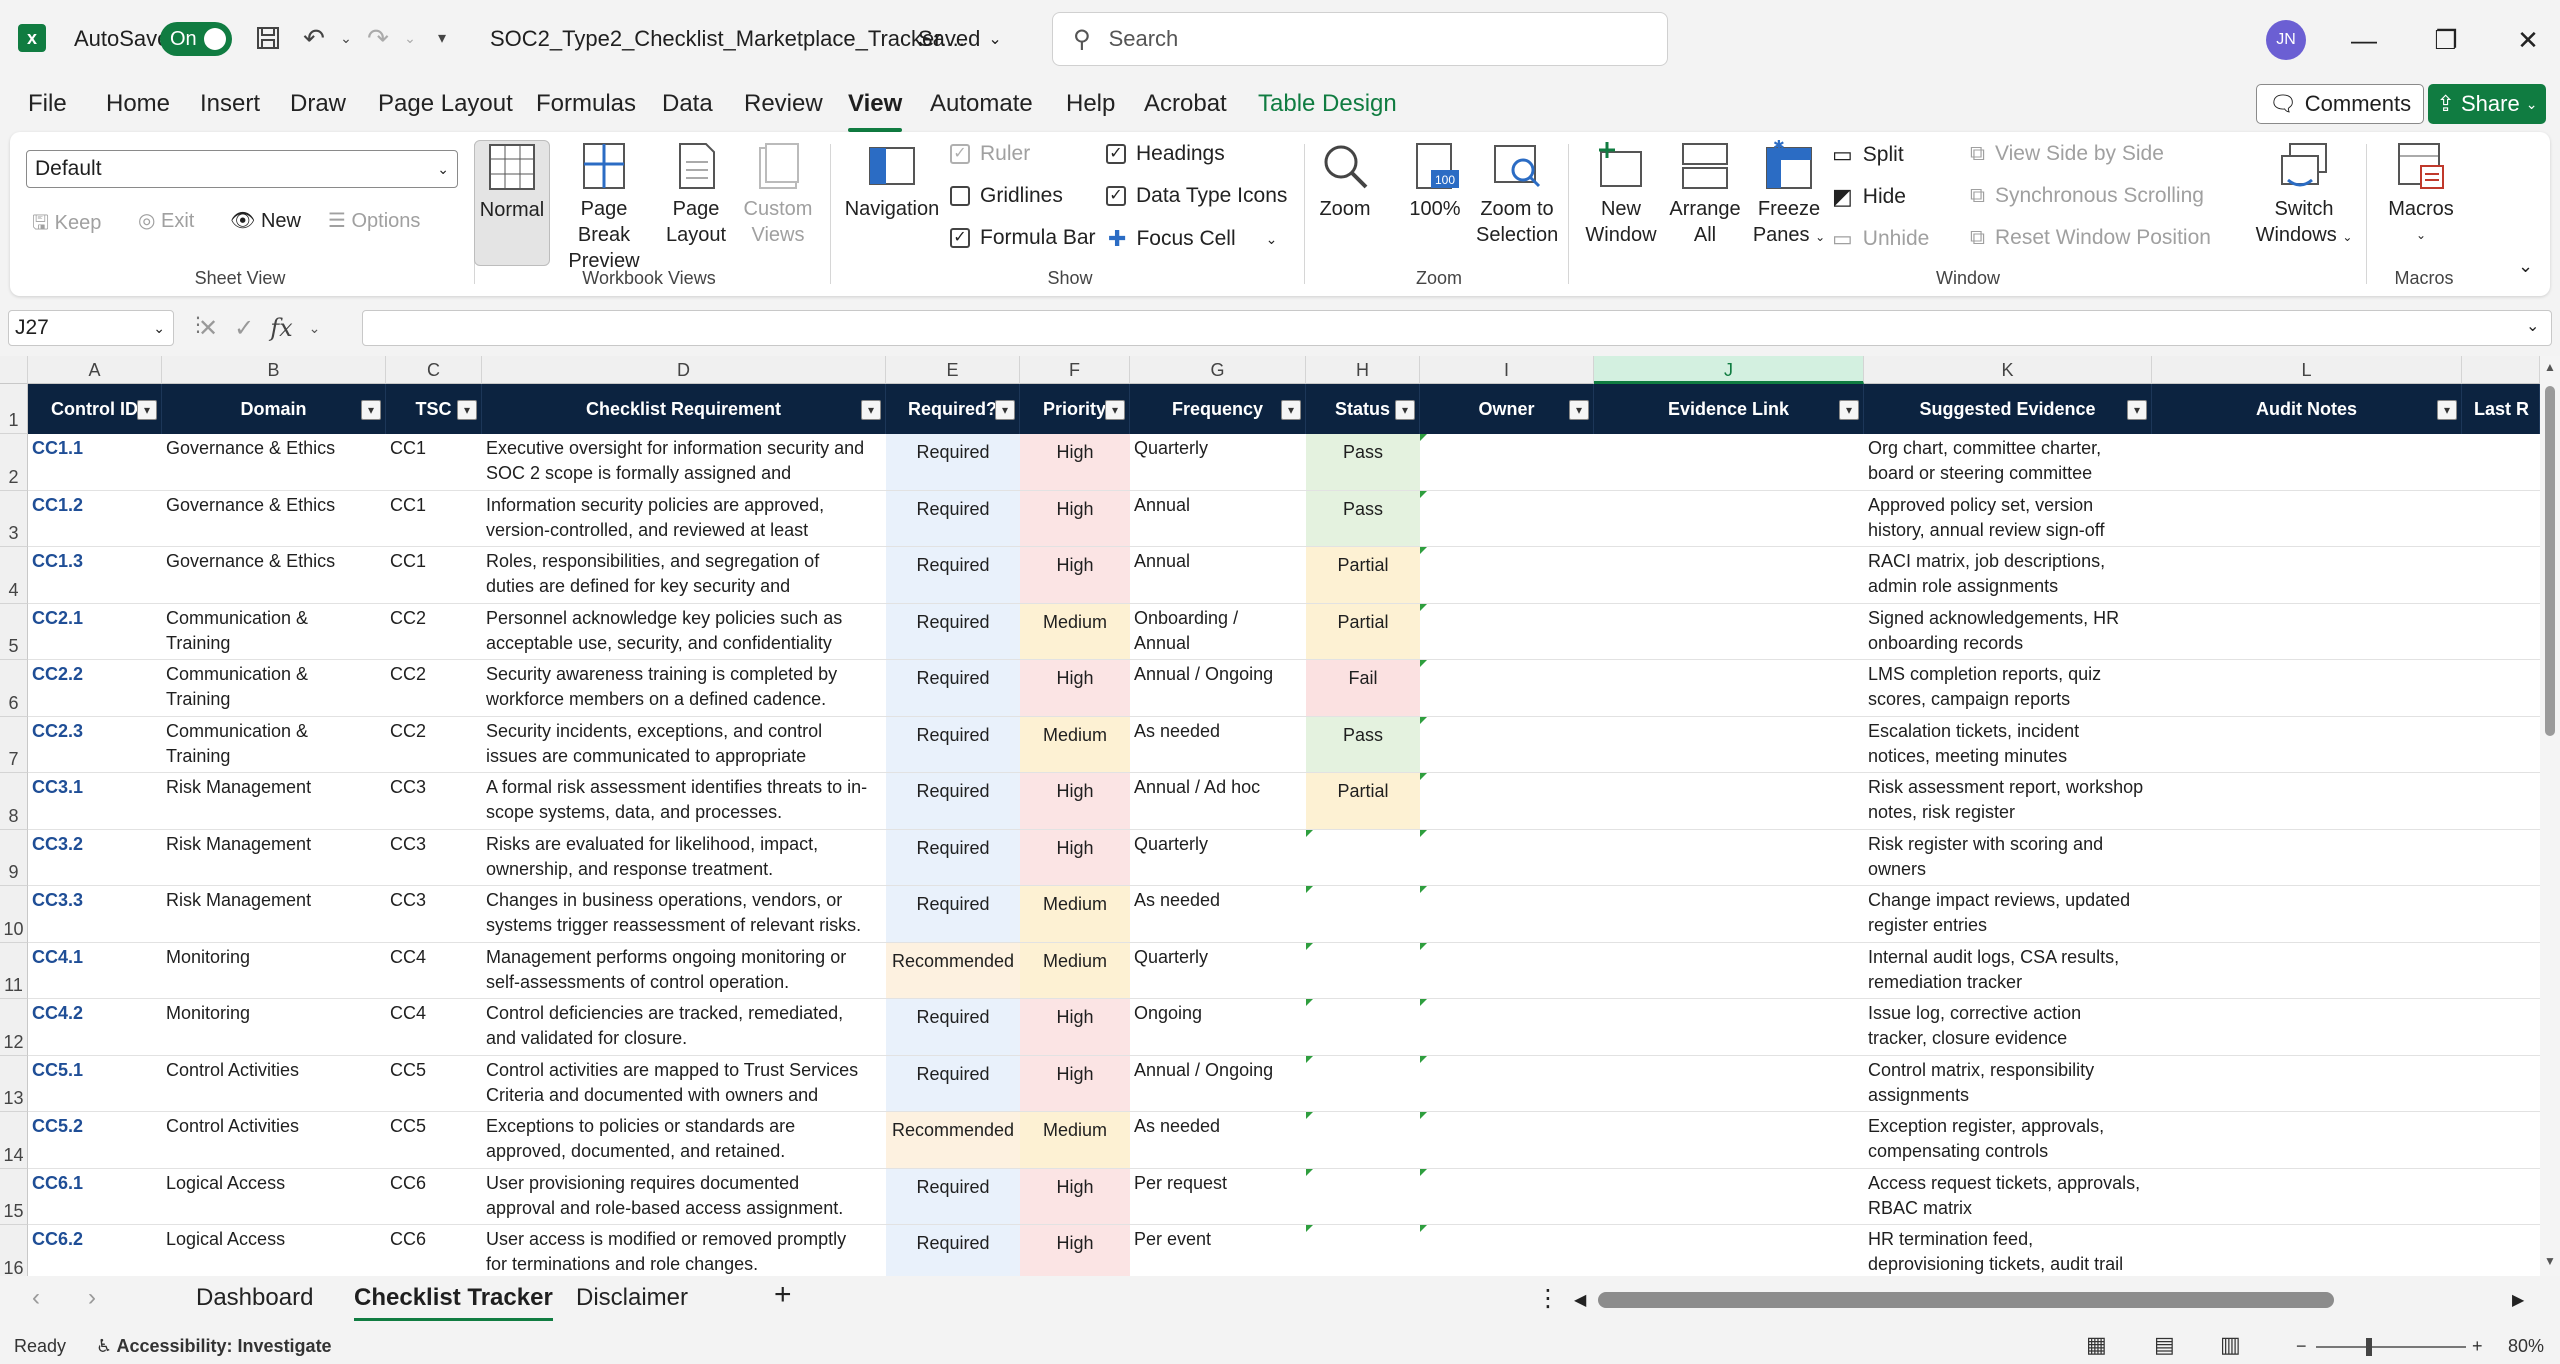 Image resolution: width=2560 pixels, height=1364 pixels. What do you see at coordinates (14, 1250) in the screenshot?
I see `row-header: 16` at bounding box center [14, 1250].